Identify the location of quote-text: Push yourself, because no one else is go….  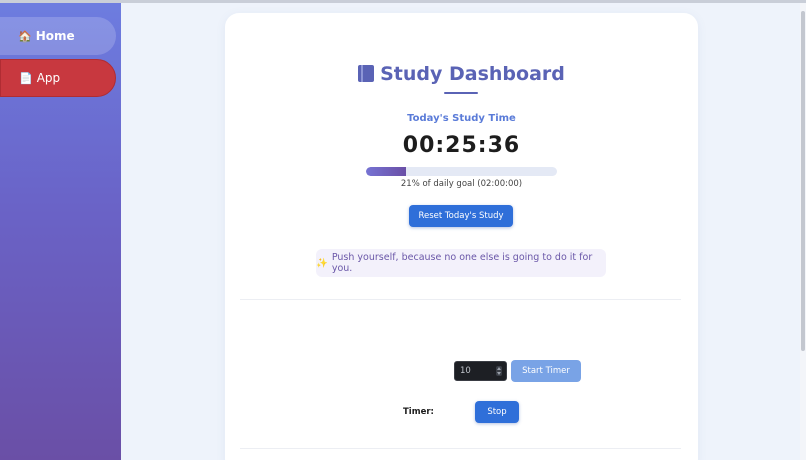
(462, 263).